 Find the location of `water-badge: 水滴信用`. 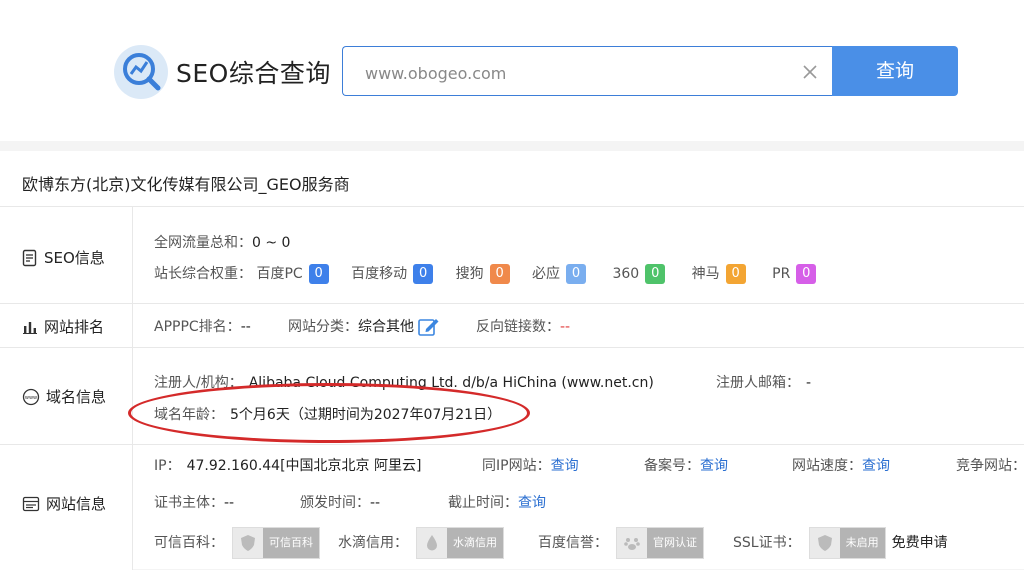

water-badge: 水滴信用 is located at coordinates (460, 543).